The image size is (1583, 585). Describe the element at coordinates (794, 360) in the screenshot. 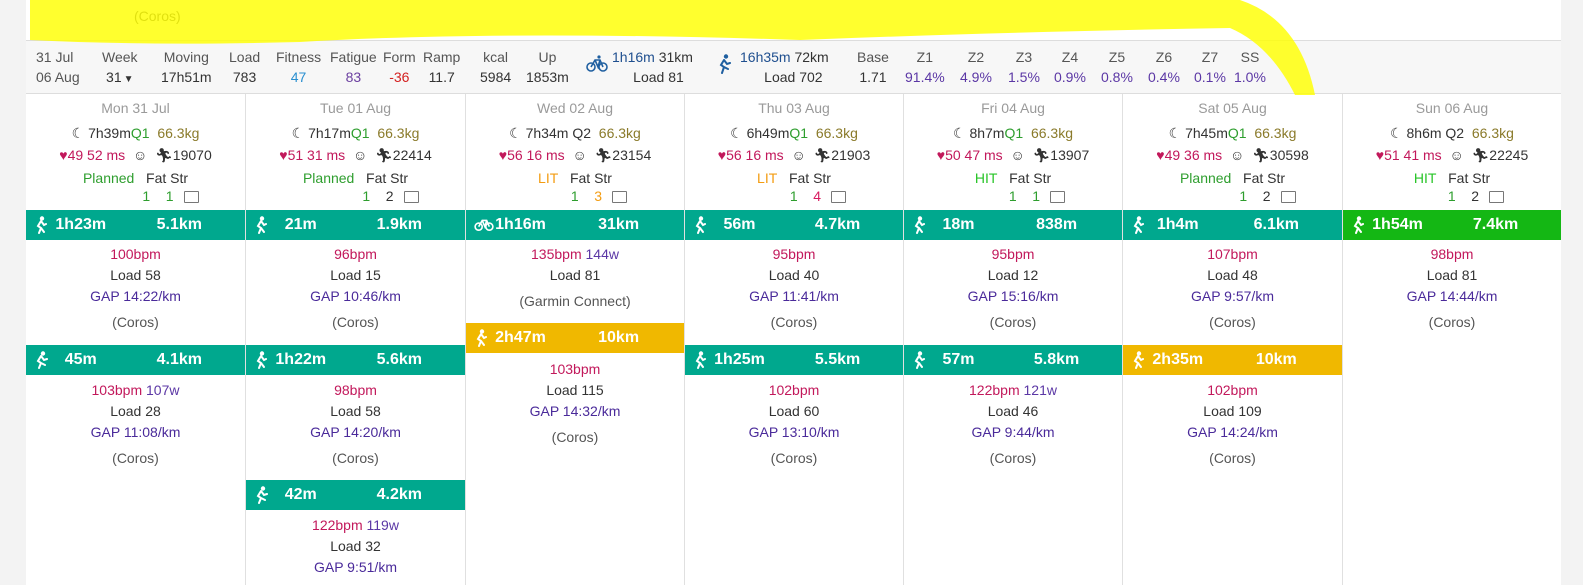

I see `activity-header-run: 1h25m 5.5km` at that location.